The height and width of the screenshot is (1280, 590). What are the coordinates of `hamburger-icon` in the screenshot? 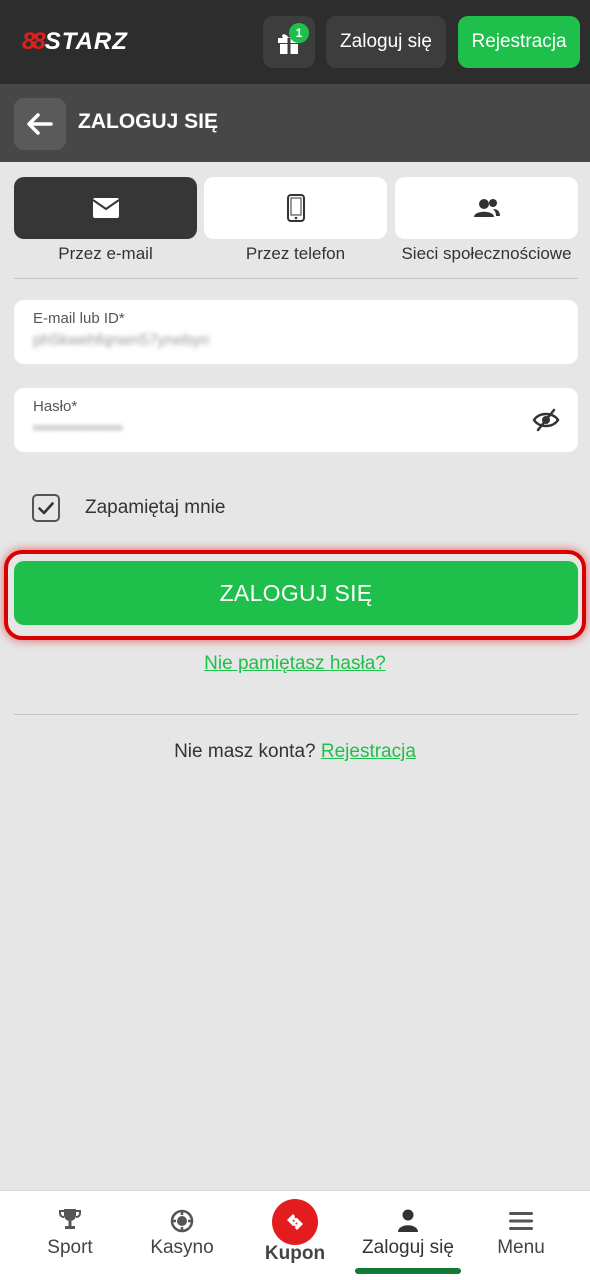 It's located at (521, 1221).